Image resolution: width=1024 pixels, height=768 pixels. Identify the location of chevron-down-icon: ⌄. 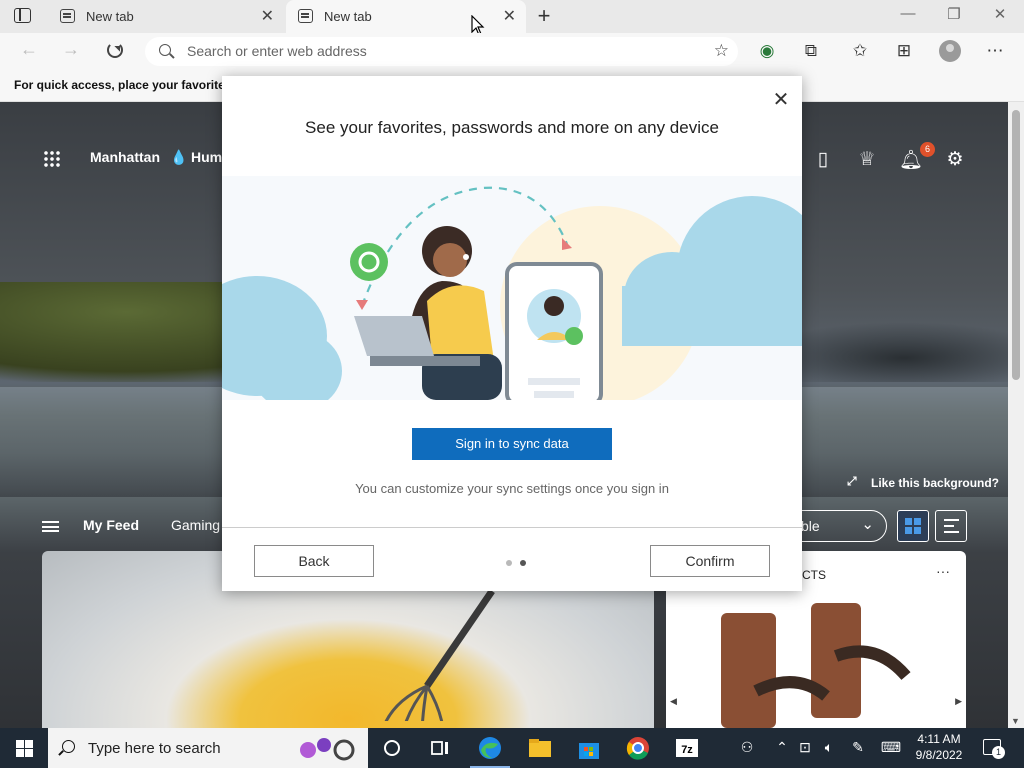
(867, 524).